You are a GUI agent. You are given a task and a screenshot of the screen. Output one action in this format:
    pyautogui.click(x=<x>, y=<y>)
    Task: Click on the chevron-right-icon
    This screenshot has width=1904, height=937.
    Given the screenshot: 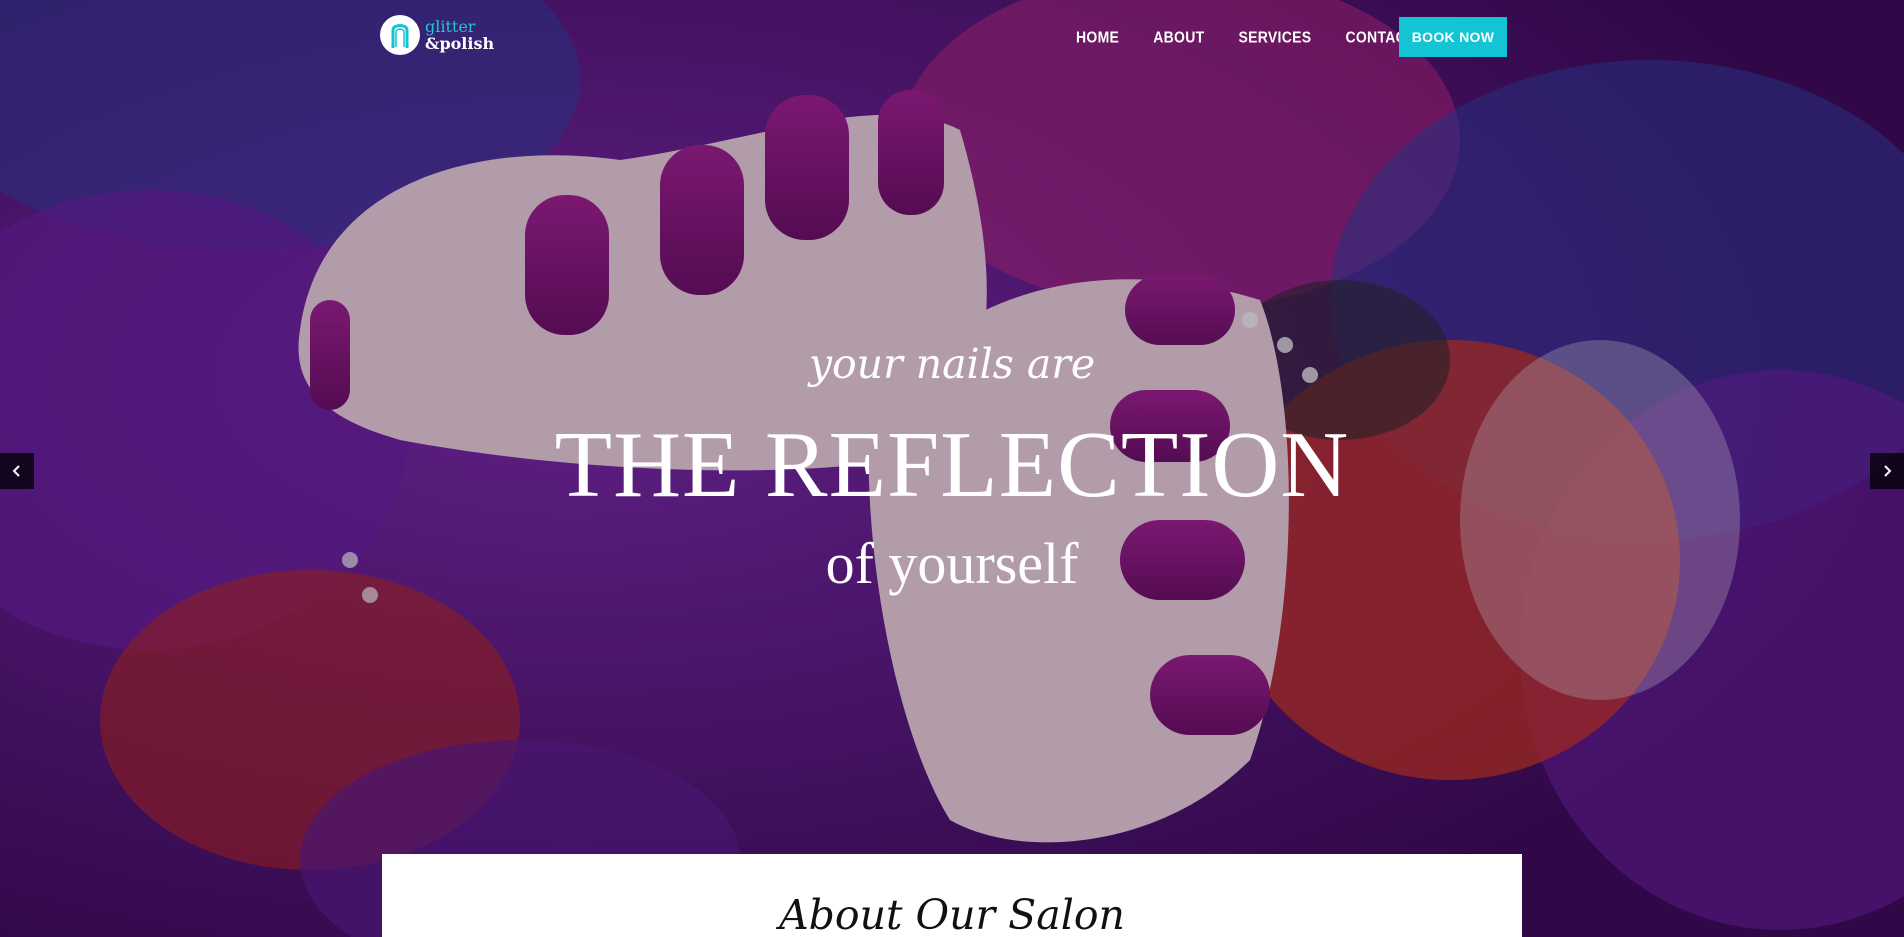 What is the action you would take?
    pyautogui.click(x=1888, y=471)
    